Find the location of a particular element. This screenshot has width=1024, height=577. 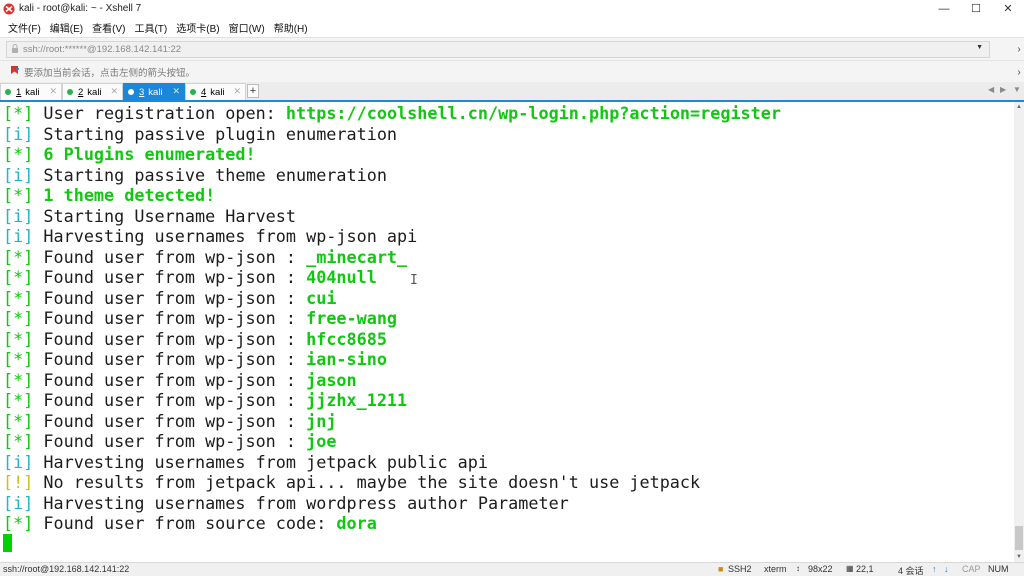

terminal-line: [*] Found user from source code: dora is located at coordinates (190, 523).